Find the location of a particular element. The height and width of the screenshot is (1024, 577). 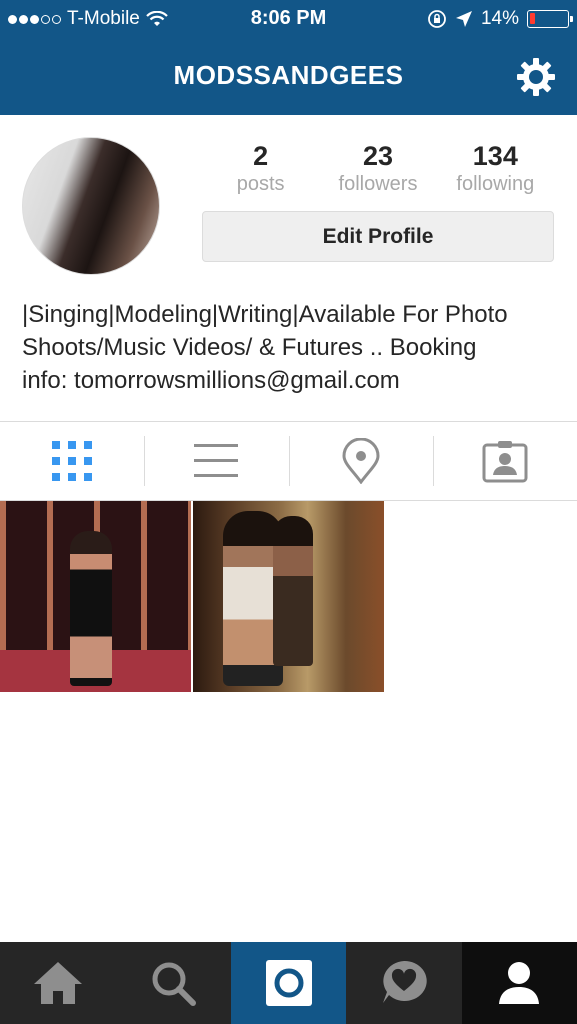

followers-count: 23 is located at coordinates (378, 156).